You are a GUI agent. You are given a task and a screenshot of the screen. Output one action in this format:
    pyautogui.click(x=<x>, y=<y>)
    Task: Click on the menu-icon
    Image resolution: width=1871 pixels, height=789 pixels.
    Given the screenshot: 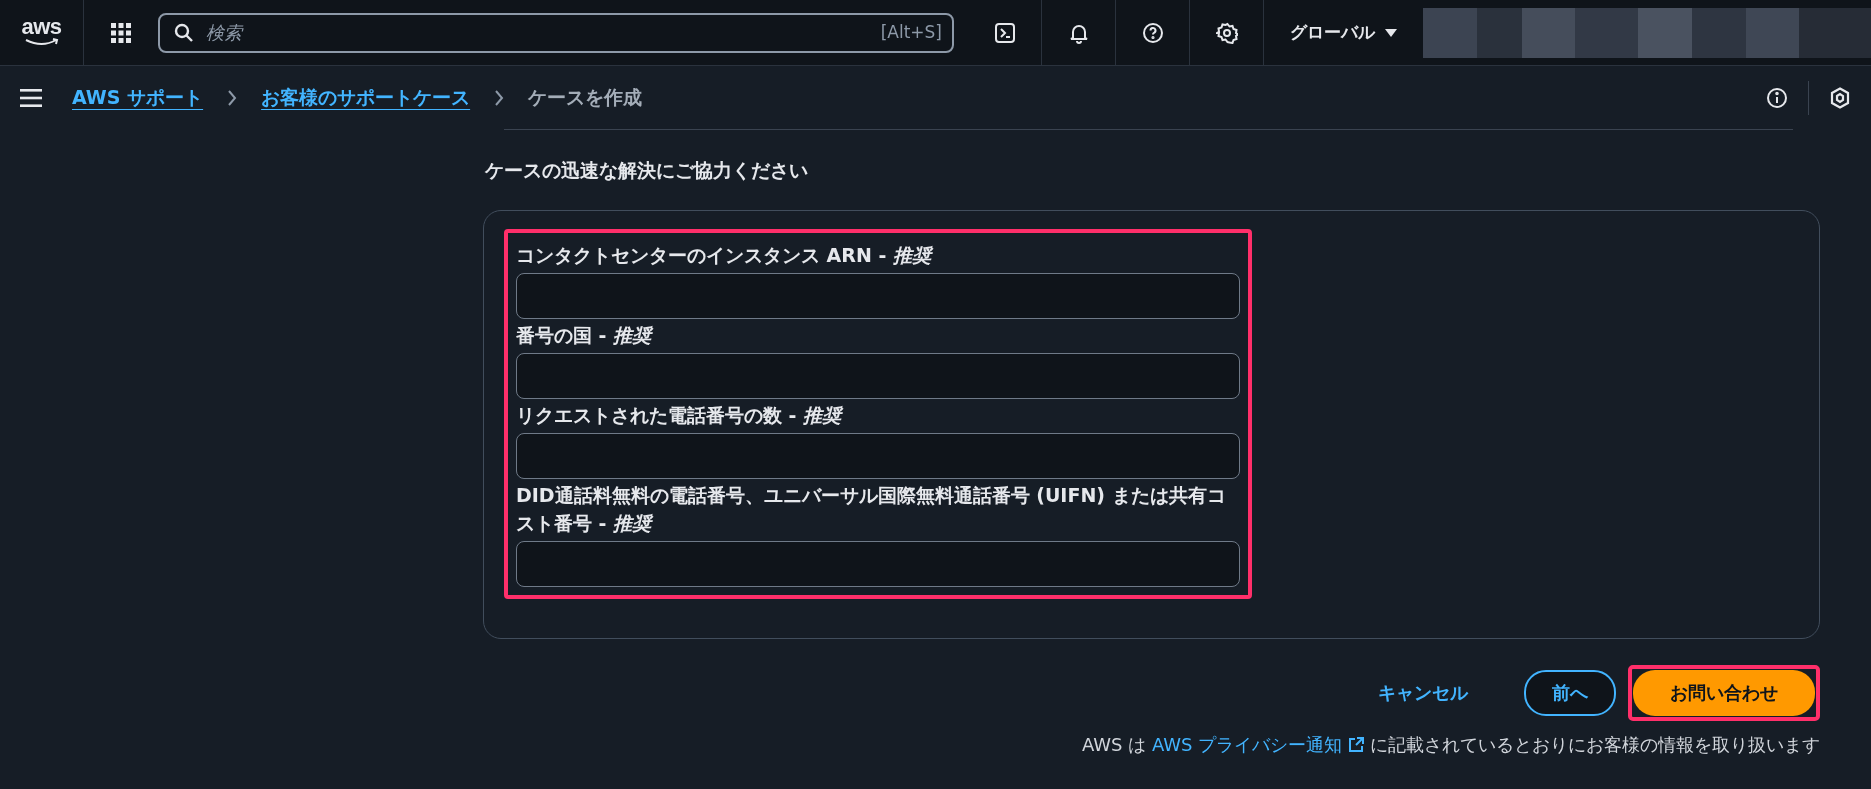 What is the action you would take?
    pyautogui.click(x=31, y=98)
    